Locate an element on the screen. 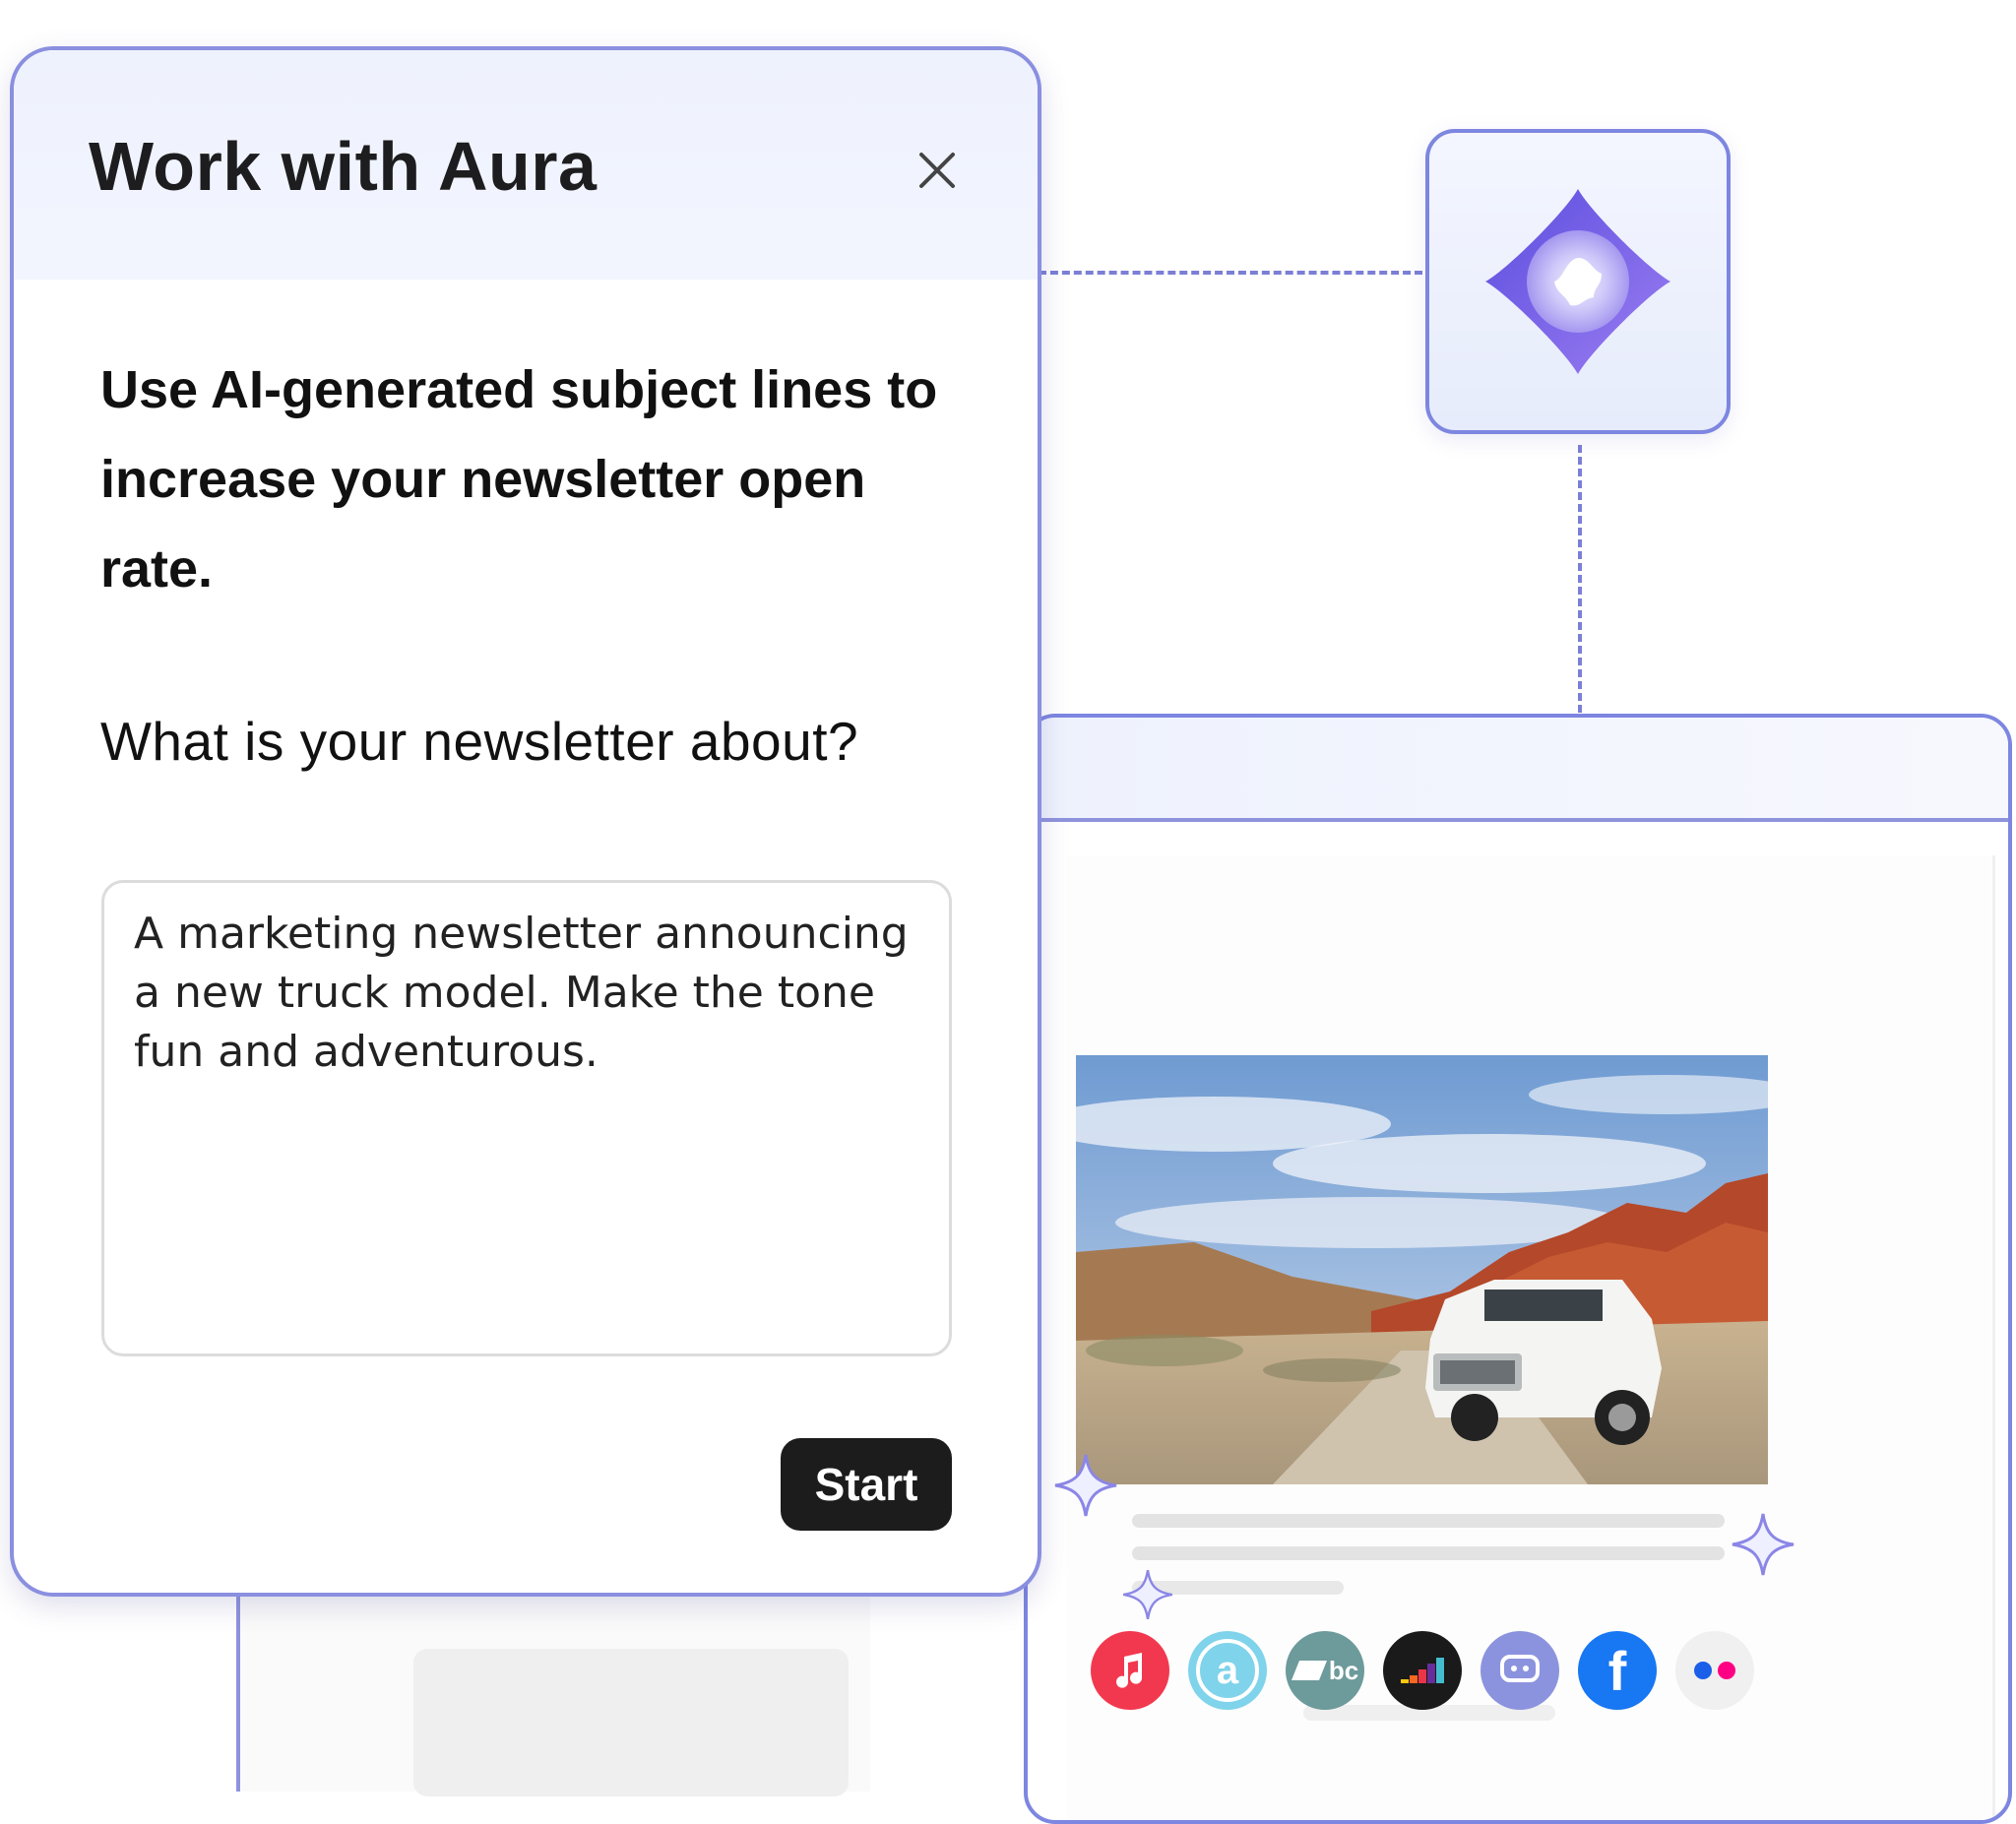 The height and width of the screenshot is (1824, 2016). discord-icon is located at coordinates (1519, 1670).